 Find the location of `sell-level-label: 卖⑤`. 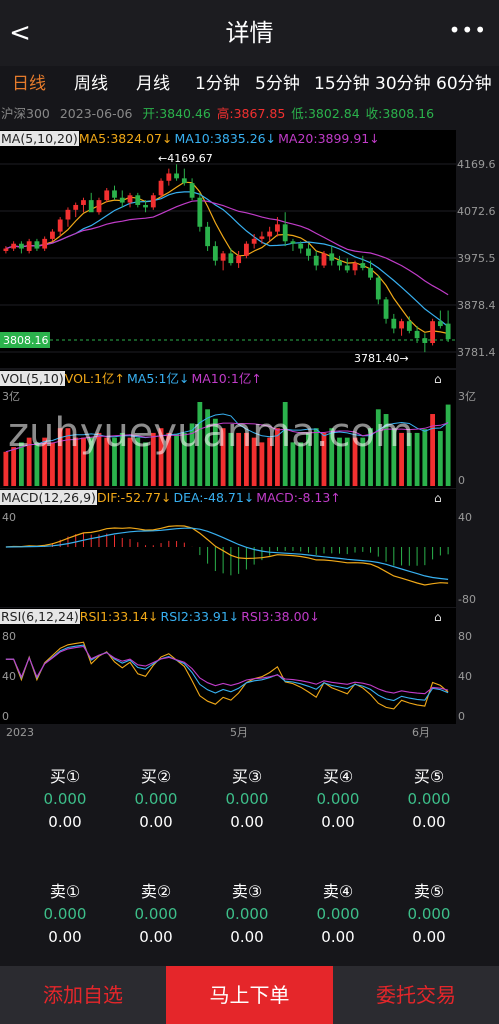

sell-level-label: 卖⑤ is located at coordinates (429, 891).